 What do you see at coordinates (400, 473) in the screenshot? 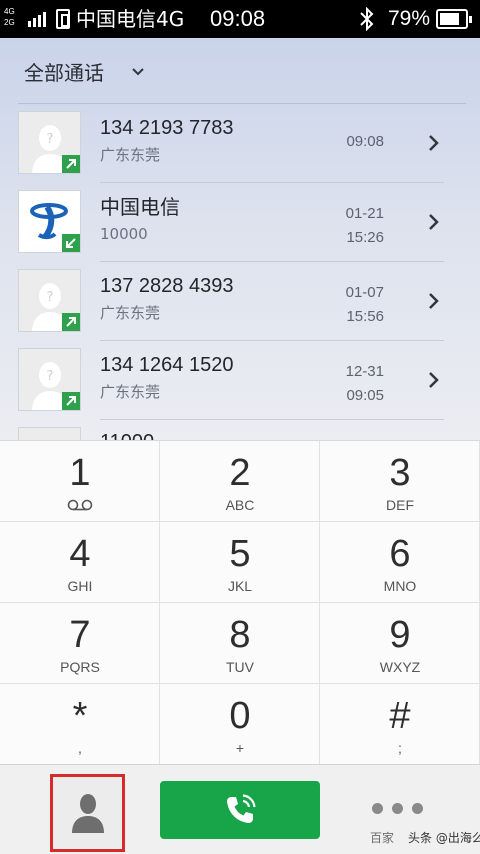
I see `key-digit: 3` at bounding box center [400, 473].